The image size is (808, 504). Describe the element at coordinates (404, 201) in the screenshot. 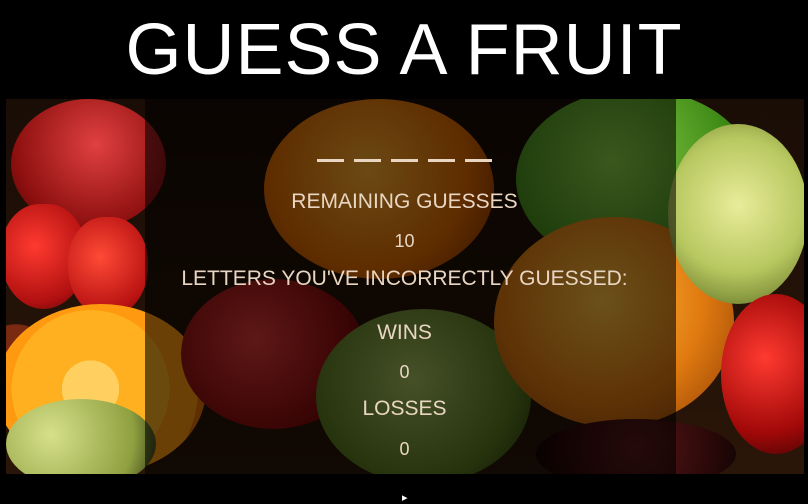

I see `remaining-guesses-label: REMAINING GUESSES` at that location.